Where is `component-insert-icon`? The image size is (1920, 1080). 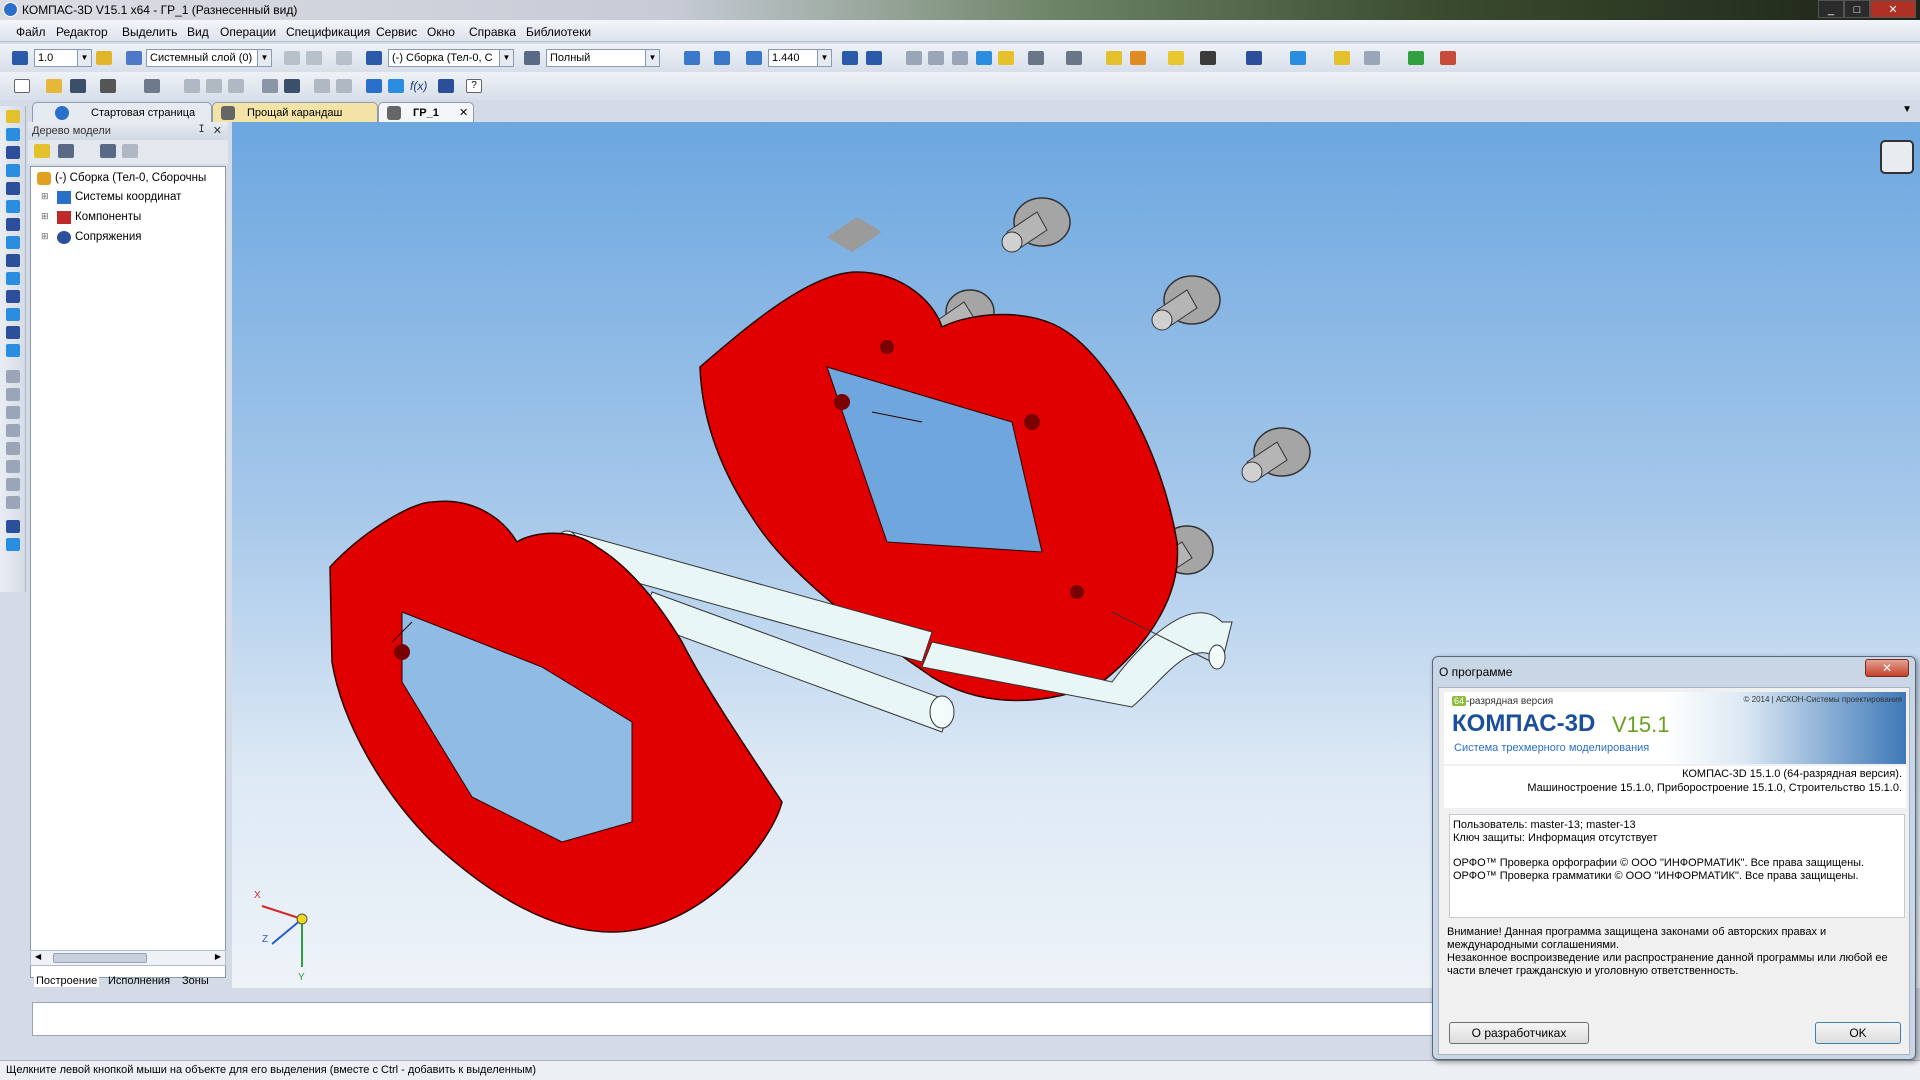
component-insert-icon is located at coordinates (13, 134).